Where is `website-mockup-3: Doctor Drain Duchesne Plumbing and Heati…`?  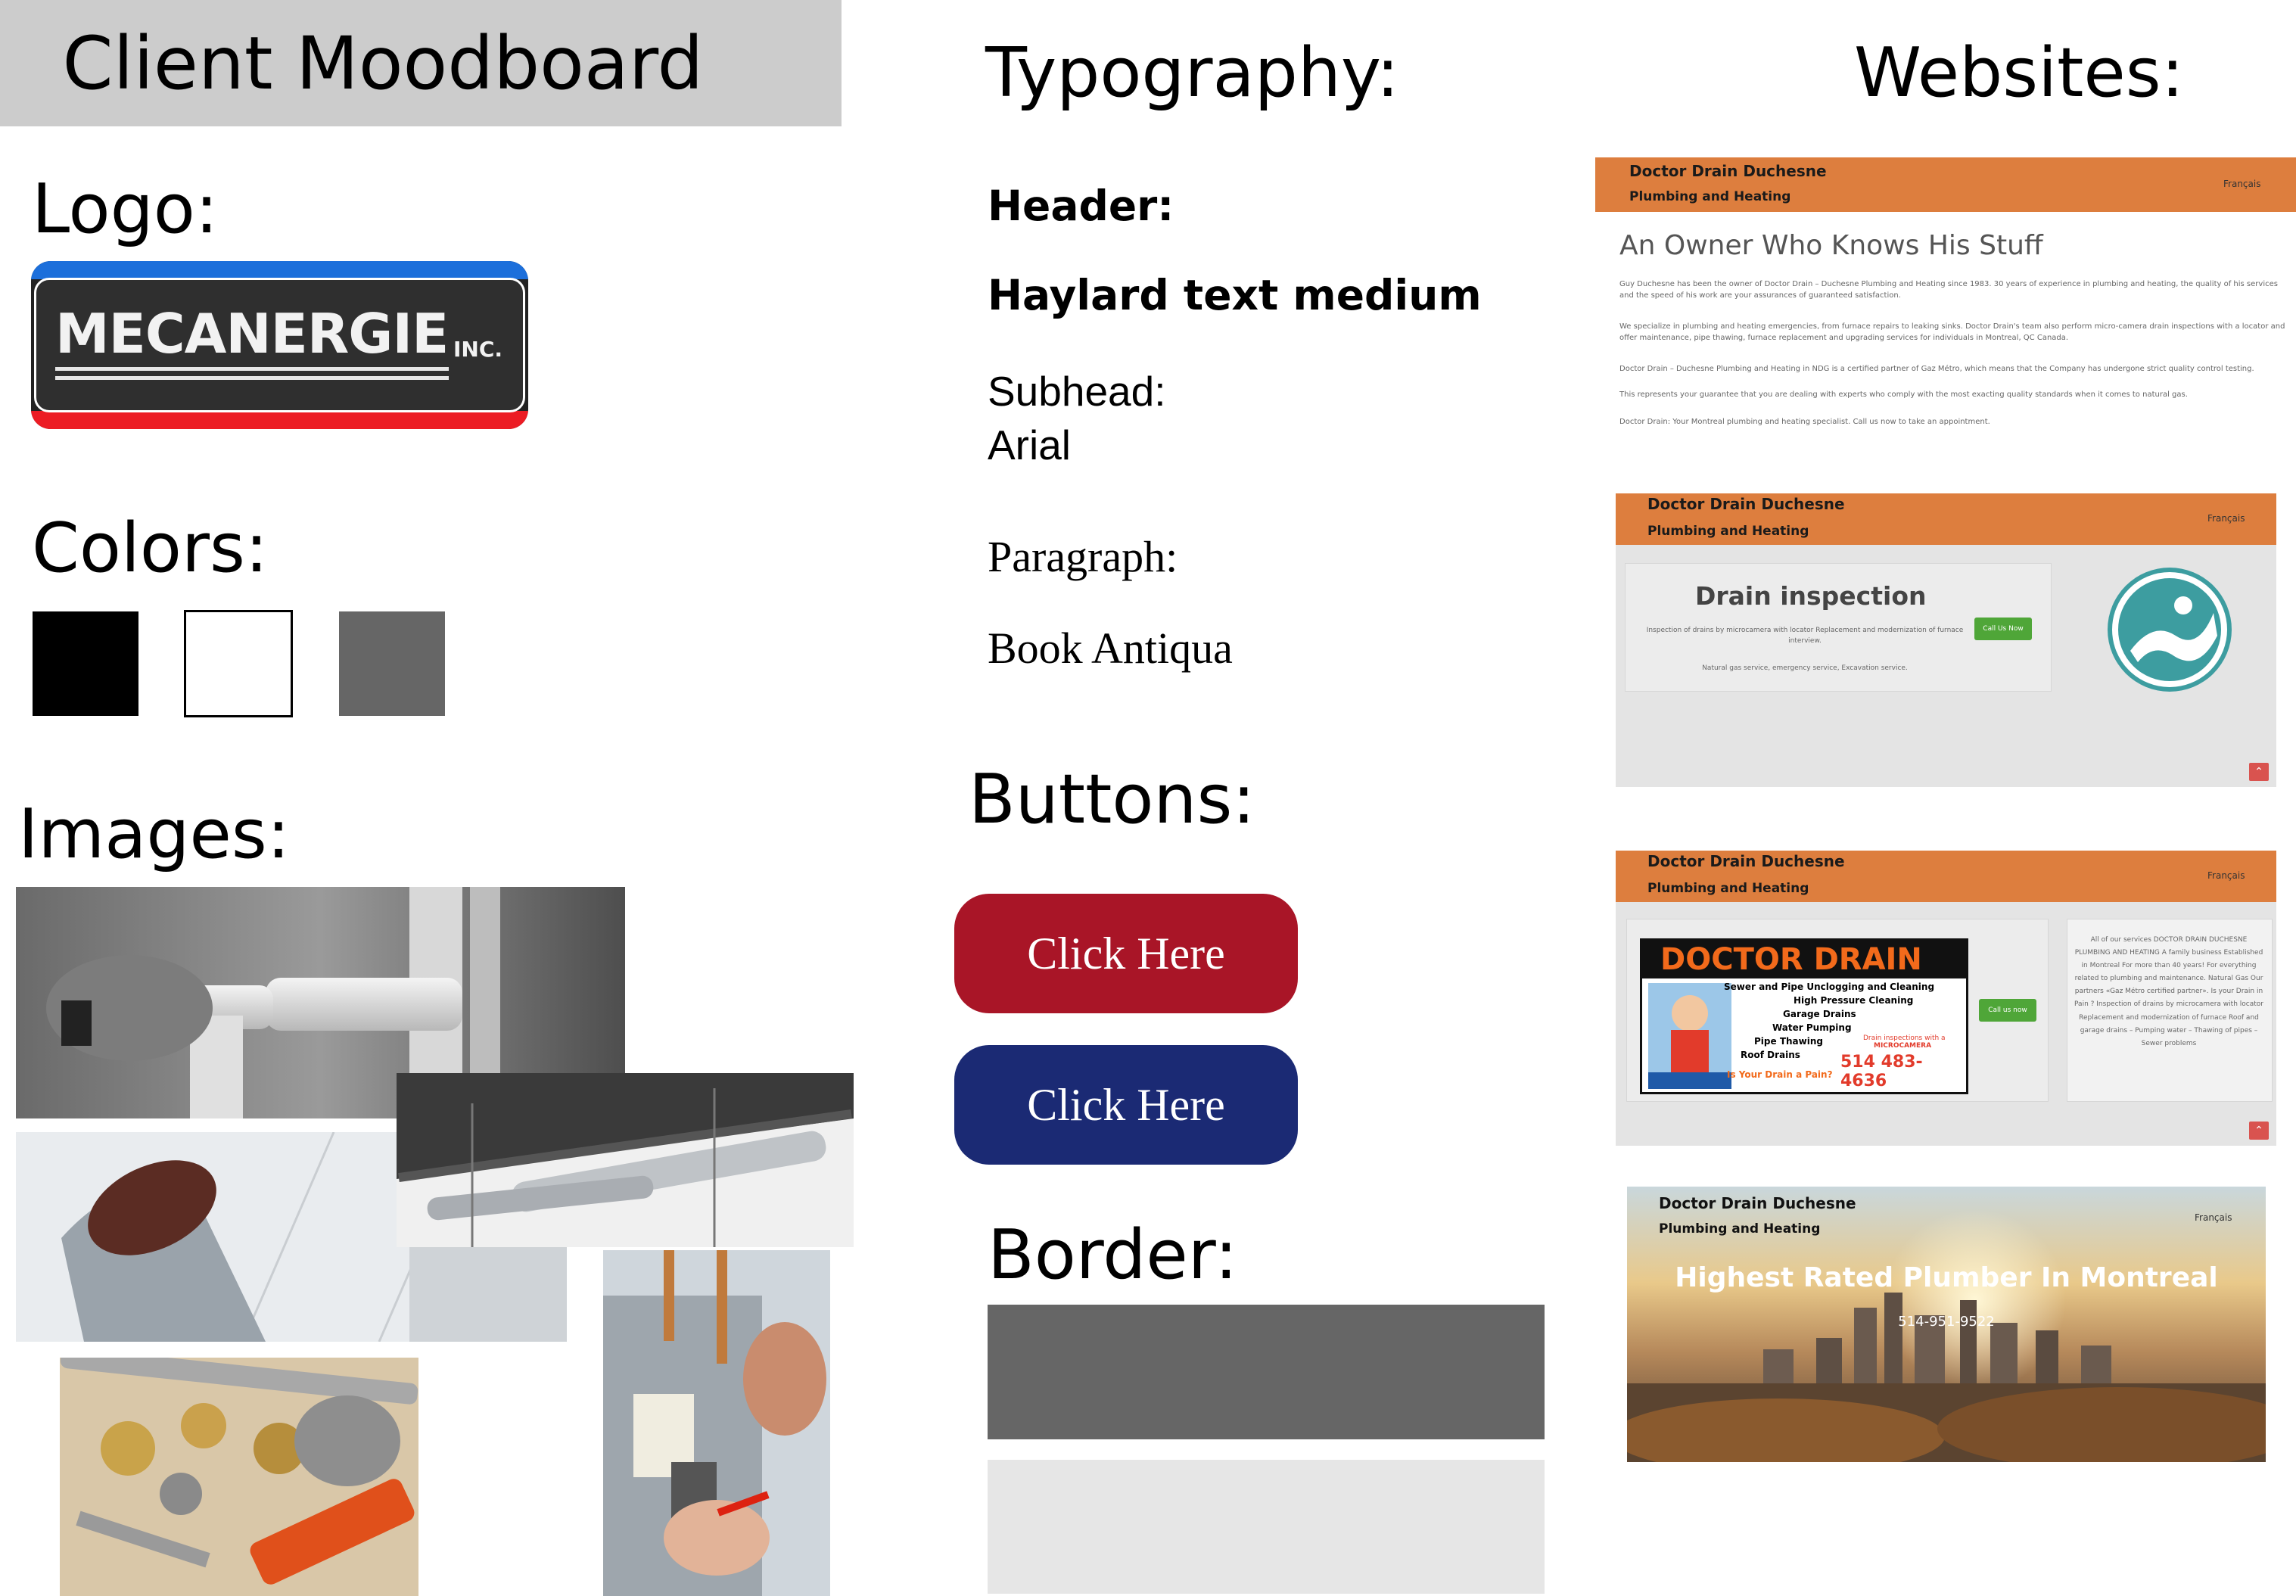
website-mockup-3: Doctor Drain Duchesne Plumbing and Heati… is located at coordinates (1946, 998).